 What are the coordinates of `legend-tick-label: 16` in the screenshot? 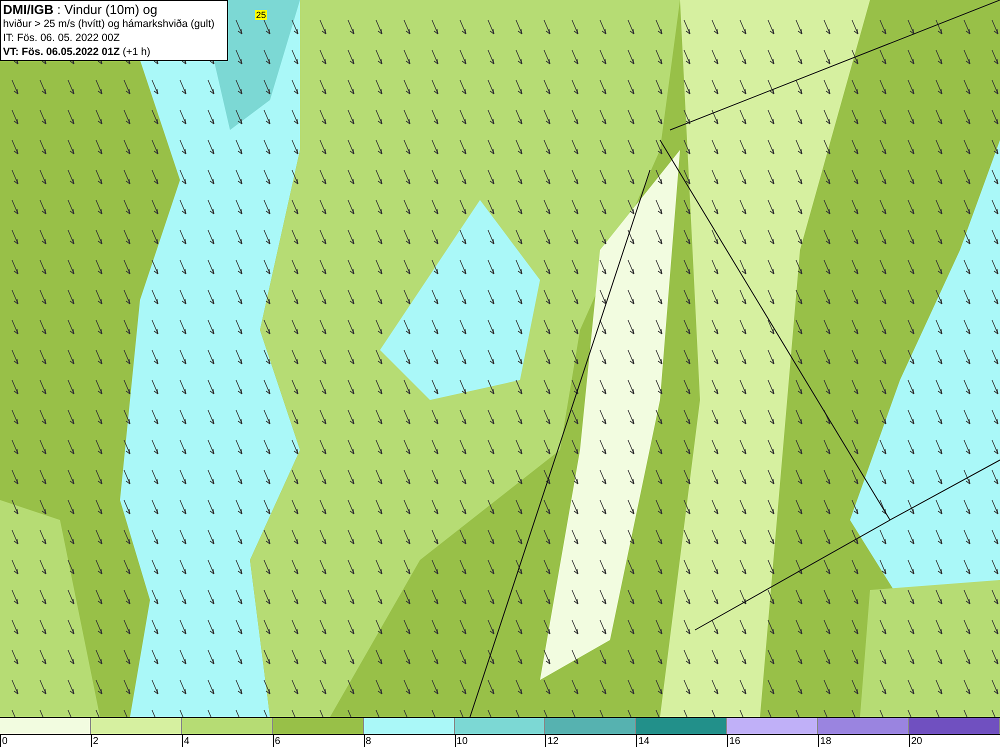 It's located at (734, 741).